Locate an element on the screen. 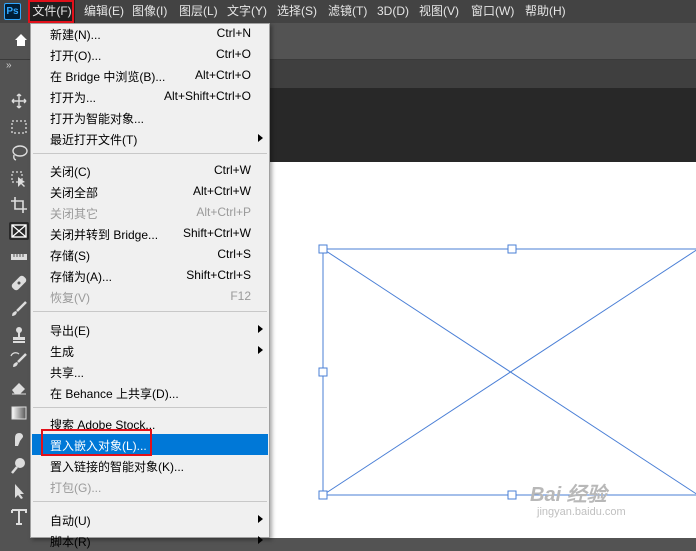 The image size is (696, 551). history-brush-tool-icon is located at coordinates (19, 361).